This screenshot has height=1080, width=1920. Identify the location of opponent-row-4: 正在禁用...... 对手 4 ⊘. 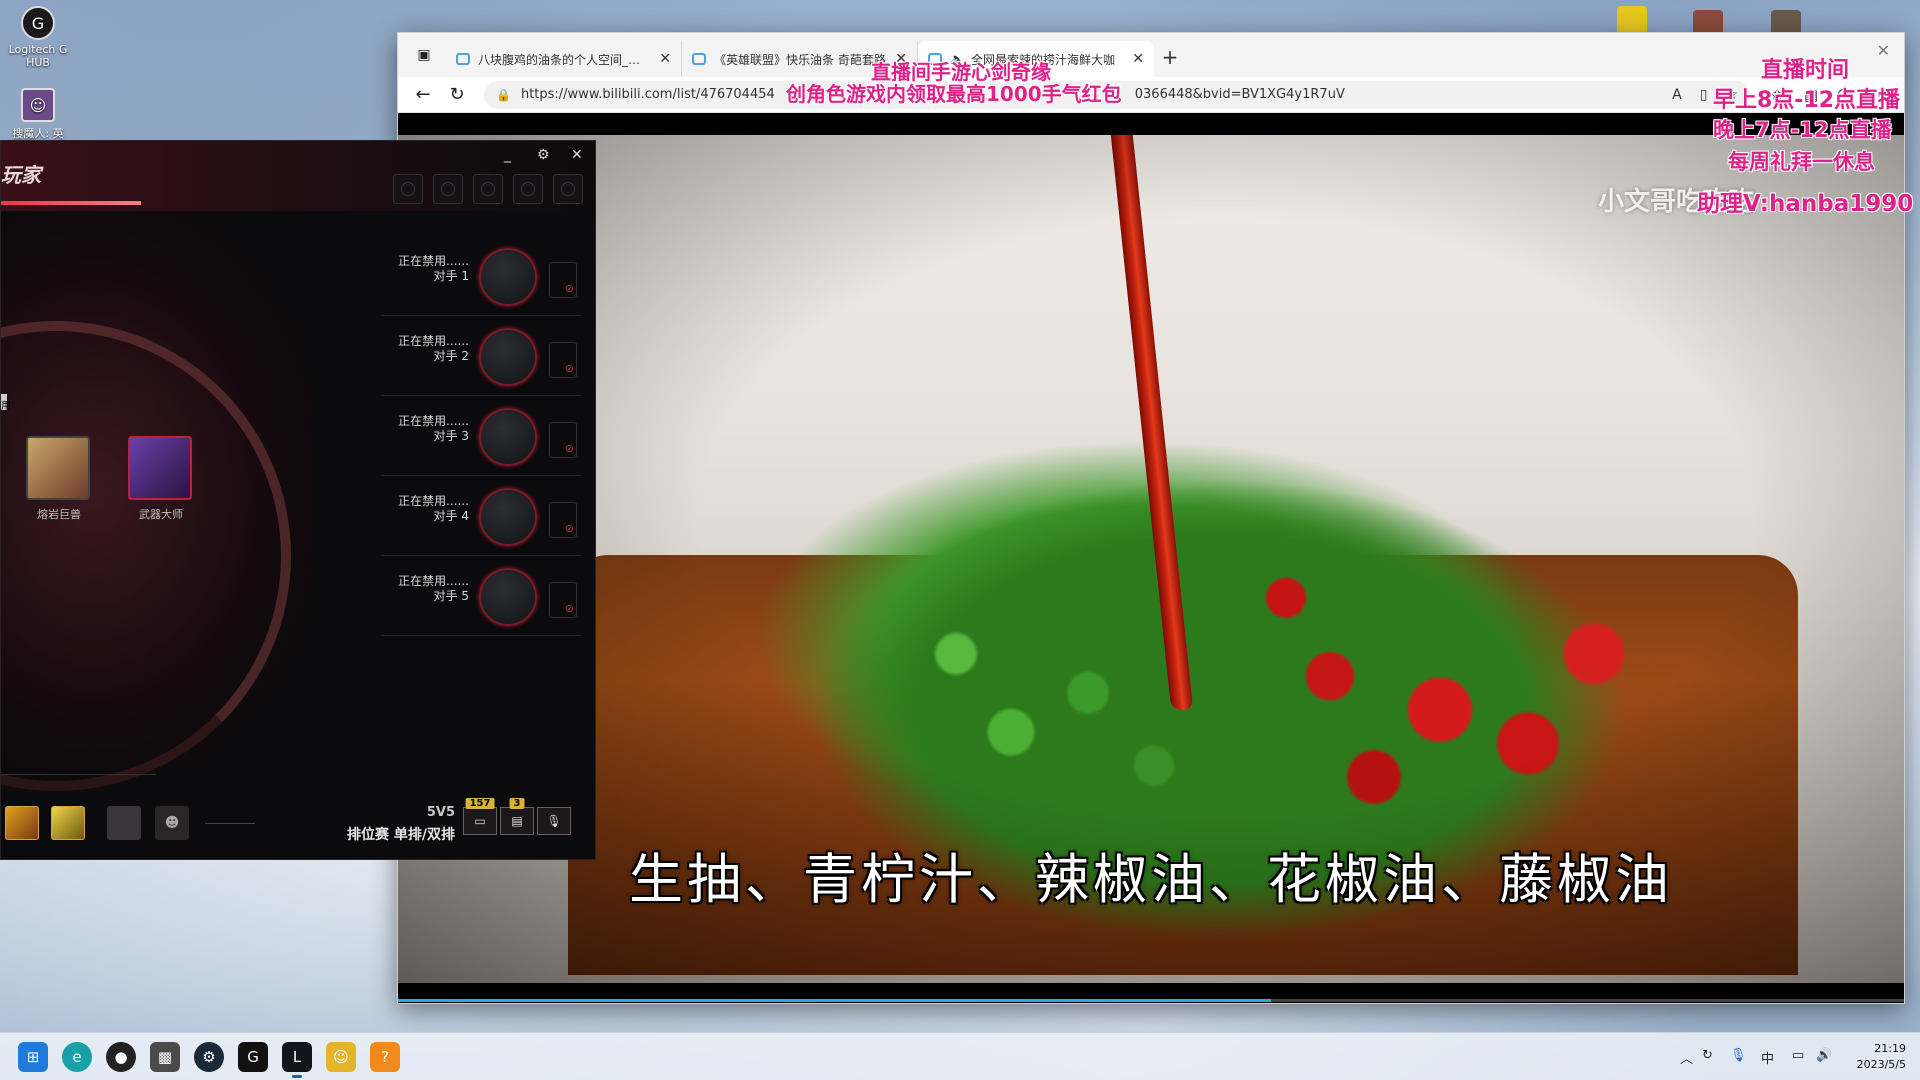
(481, 516).